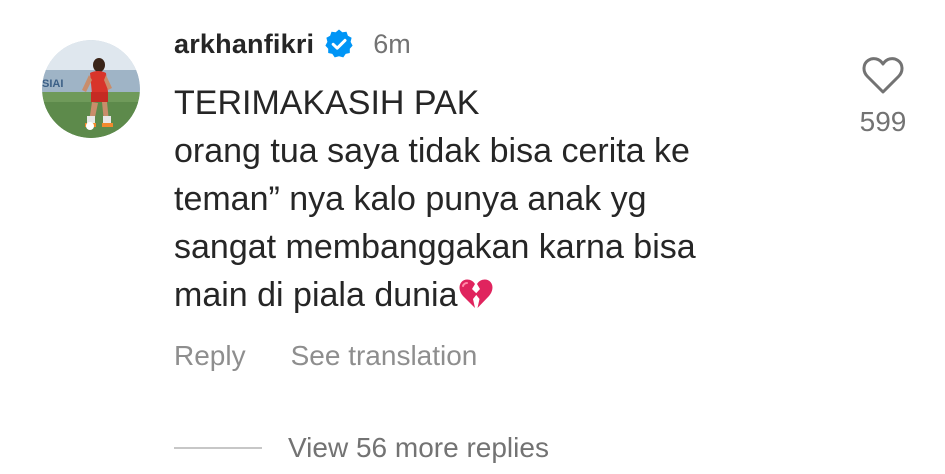  I want to click on like-control: 599, so click(883, 96).